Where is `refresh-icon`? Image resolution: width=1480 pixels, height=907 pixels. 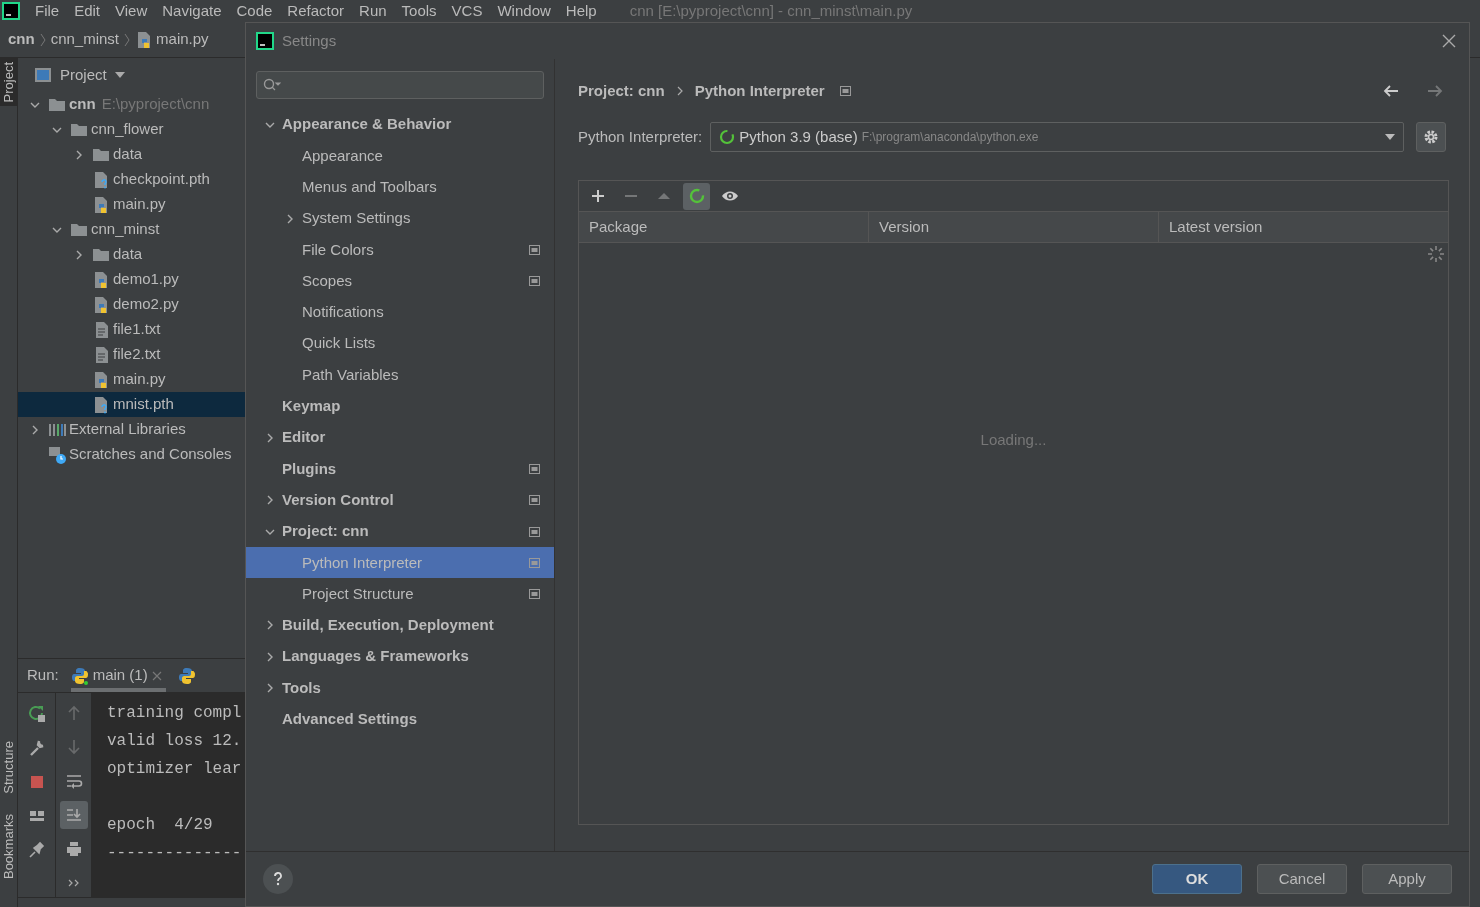
refresh-icon is located at coordinates (696, 196).